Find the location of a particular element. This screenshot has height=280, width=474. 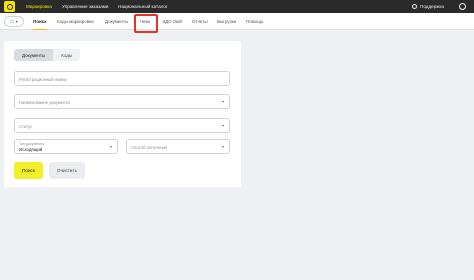

highlight-box is located at coordinates (146, 23).